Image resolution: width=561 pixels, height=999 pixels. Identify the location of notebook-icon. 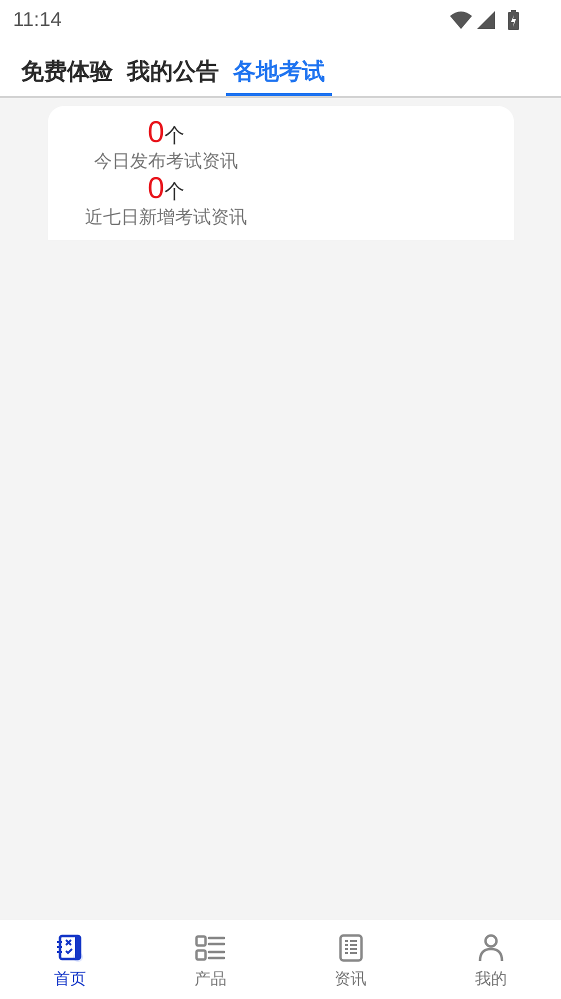
(70, 948).